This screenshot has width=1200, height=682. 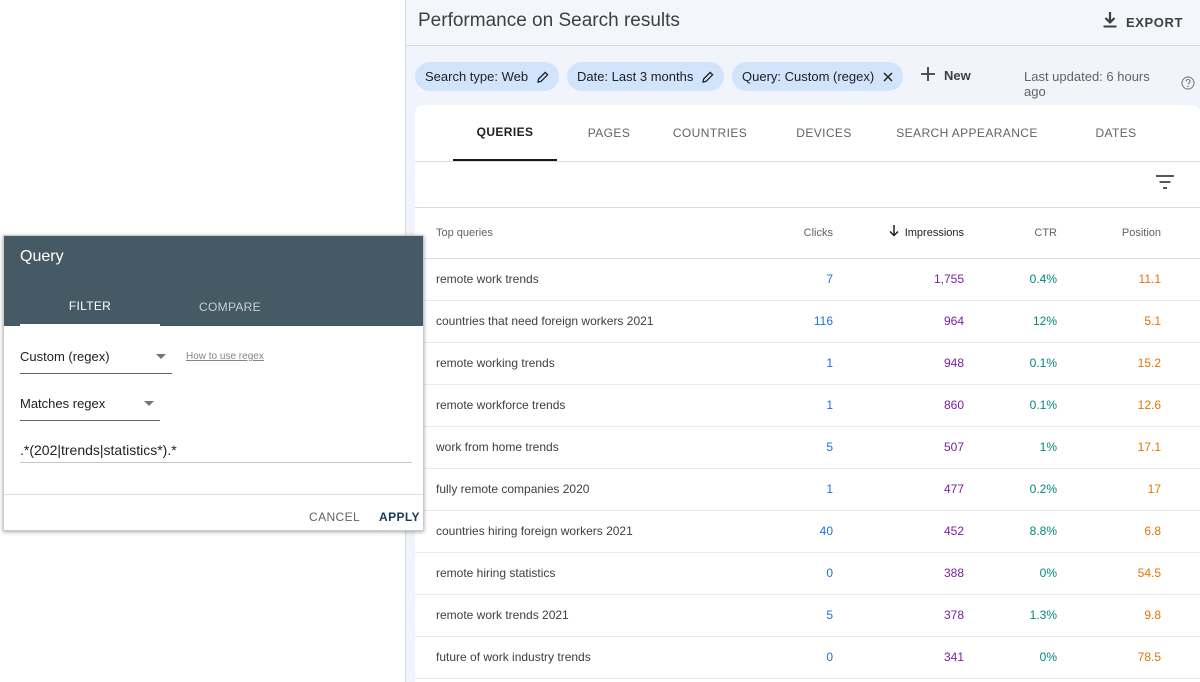 What do you see at coordinates (609, 573) in the screenshot?
I see `query-cell: remote hiring statistics` at bounding box center [609, 573].